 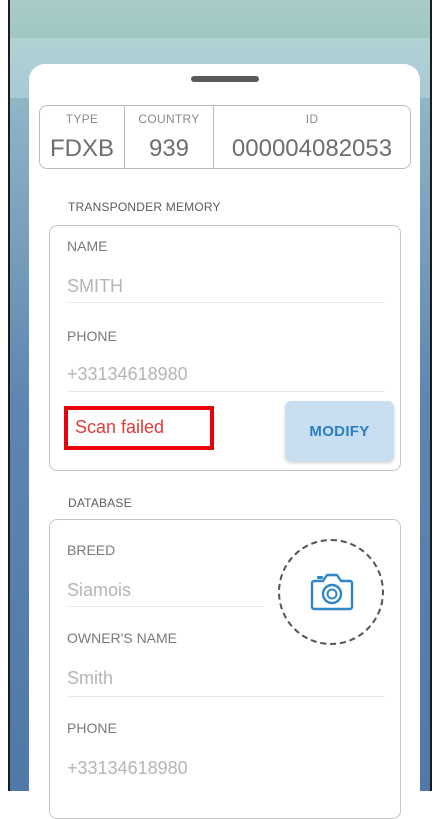 I want to click on drag-handle-icon, so click(x=225, y=79).